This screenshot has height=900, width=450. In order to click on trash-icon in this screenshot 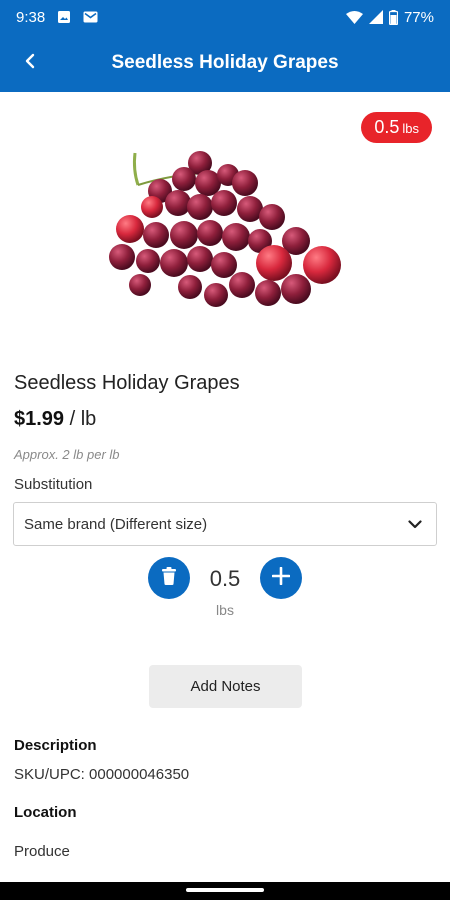, I will do `click(169, 578)`.